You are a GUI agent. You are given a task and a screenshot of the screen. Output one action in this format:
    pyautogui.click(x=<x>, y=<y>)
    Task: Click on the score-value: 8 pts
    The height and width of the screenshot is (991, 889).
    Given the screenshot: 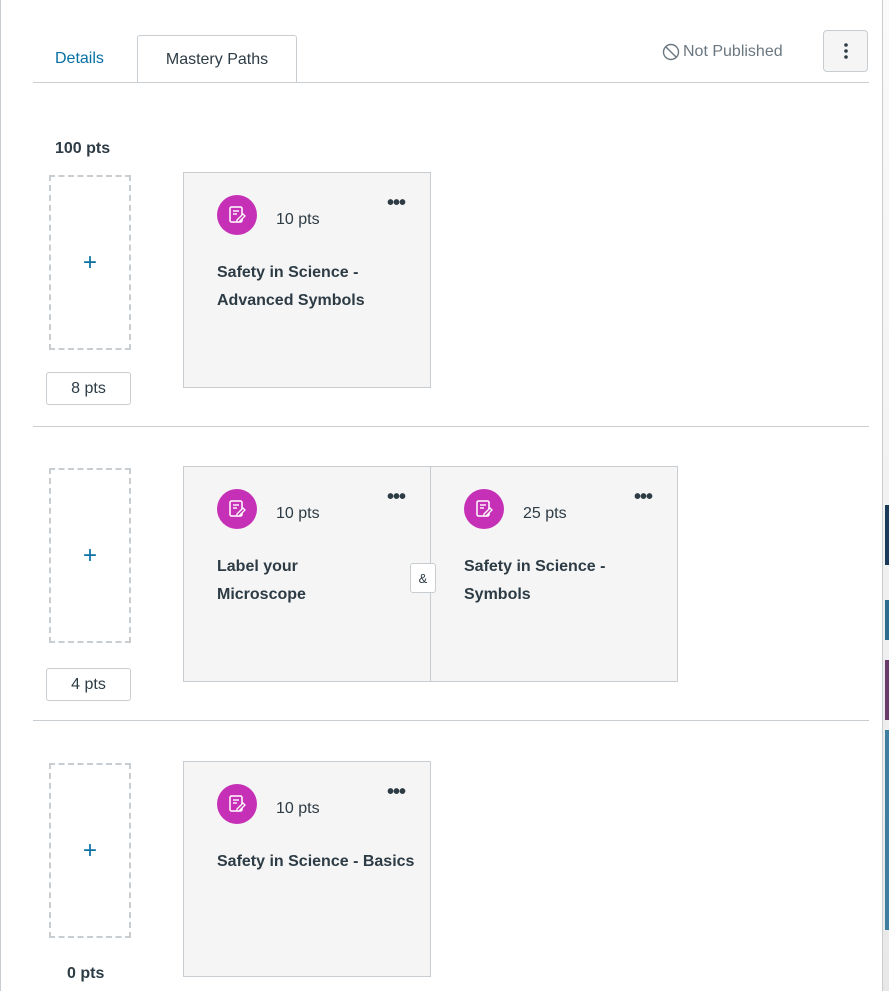 What is the action you would take?
    pyautogui.click(x=88, y=388)
    